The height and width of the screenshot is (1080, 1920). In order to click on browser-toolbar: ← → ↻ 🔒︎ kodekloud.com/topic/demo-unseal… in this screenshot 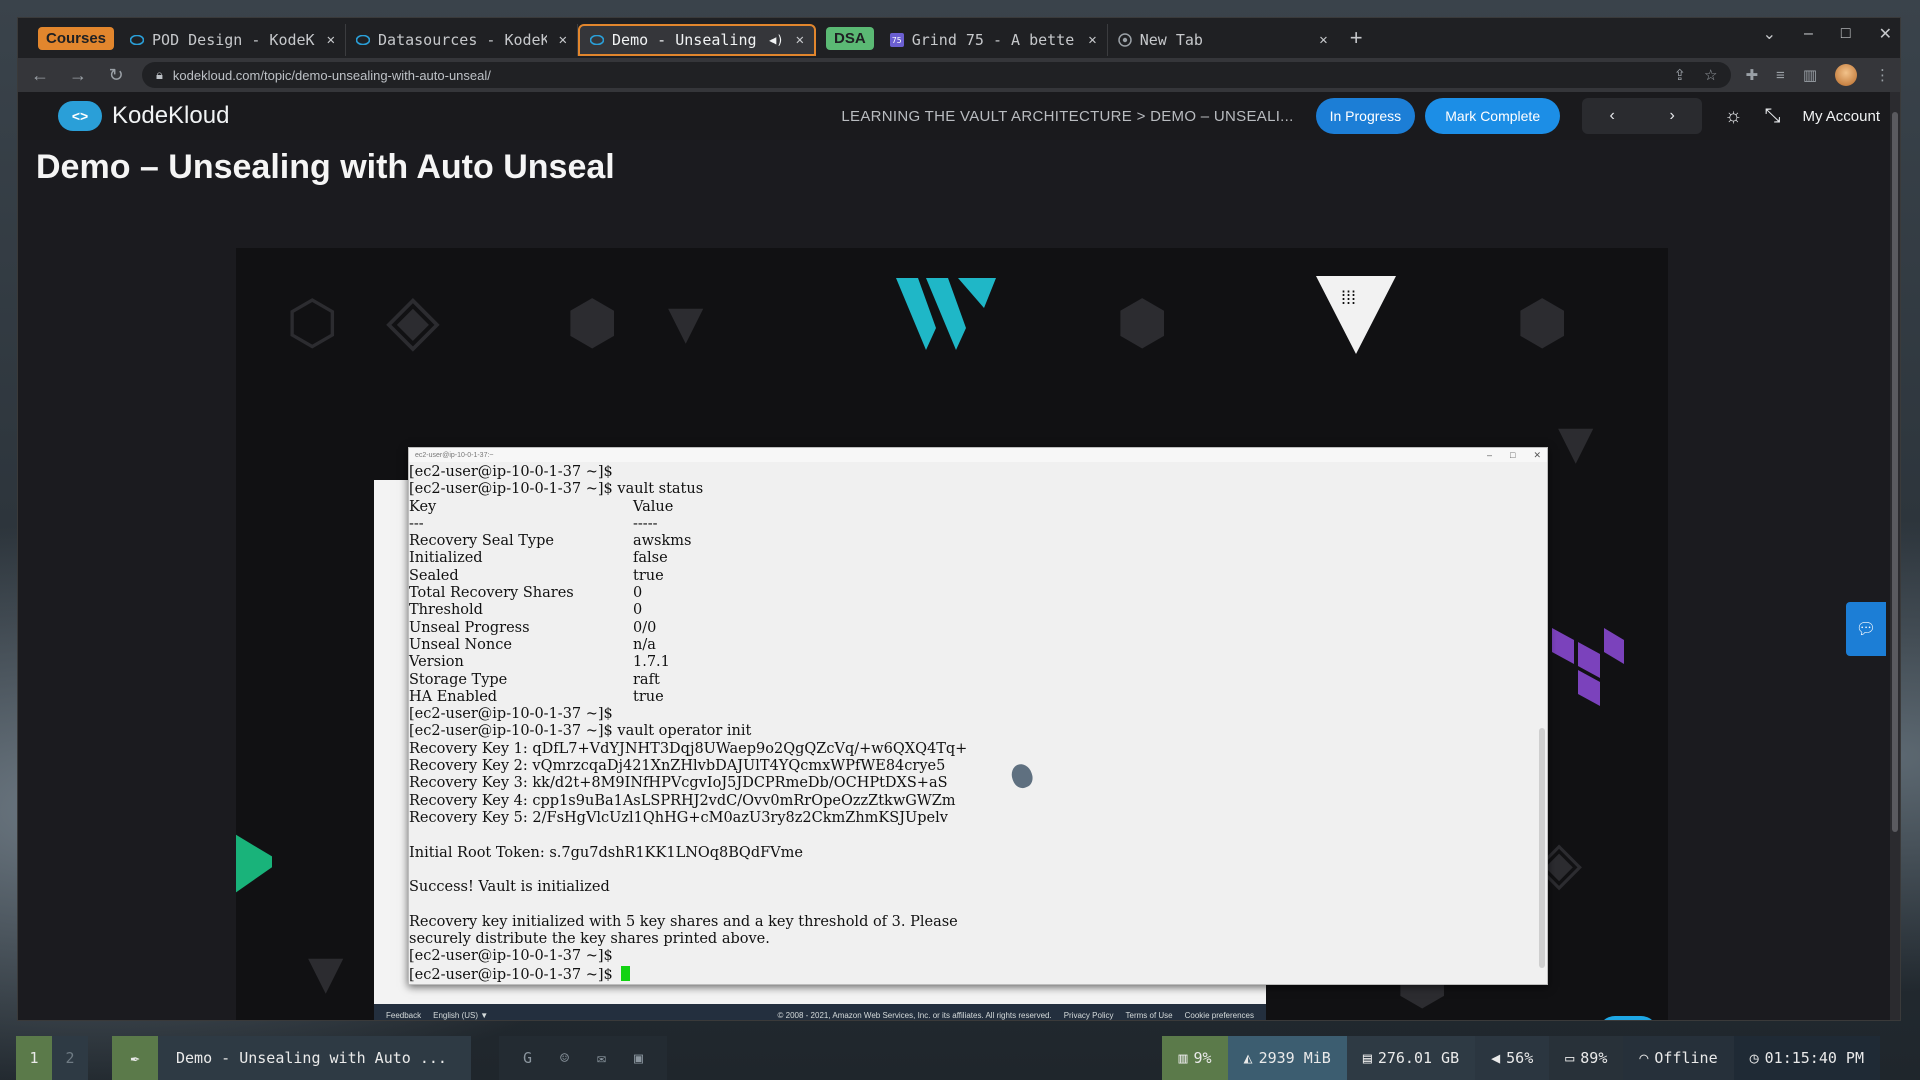, I will do `click(959, 75)`.